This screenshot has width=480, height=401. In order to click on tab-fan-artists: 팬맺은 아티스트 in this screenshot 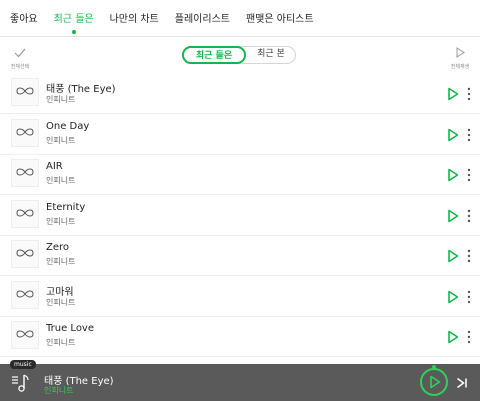, I will do `click(280, 21)`.